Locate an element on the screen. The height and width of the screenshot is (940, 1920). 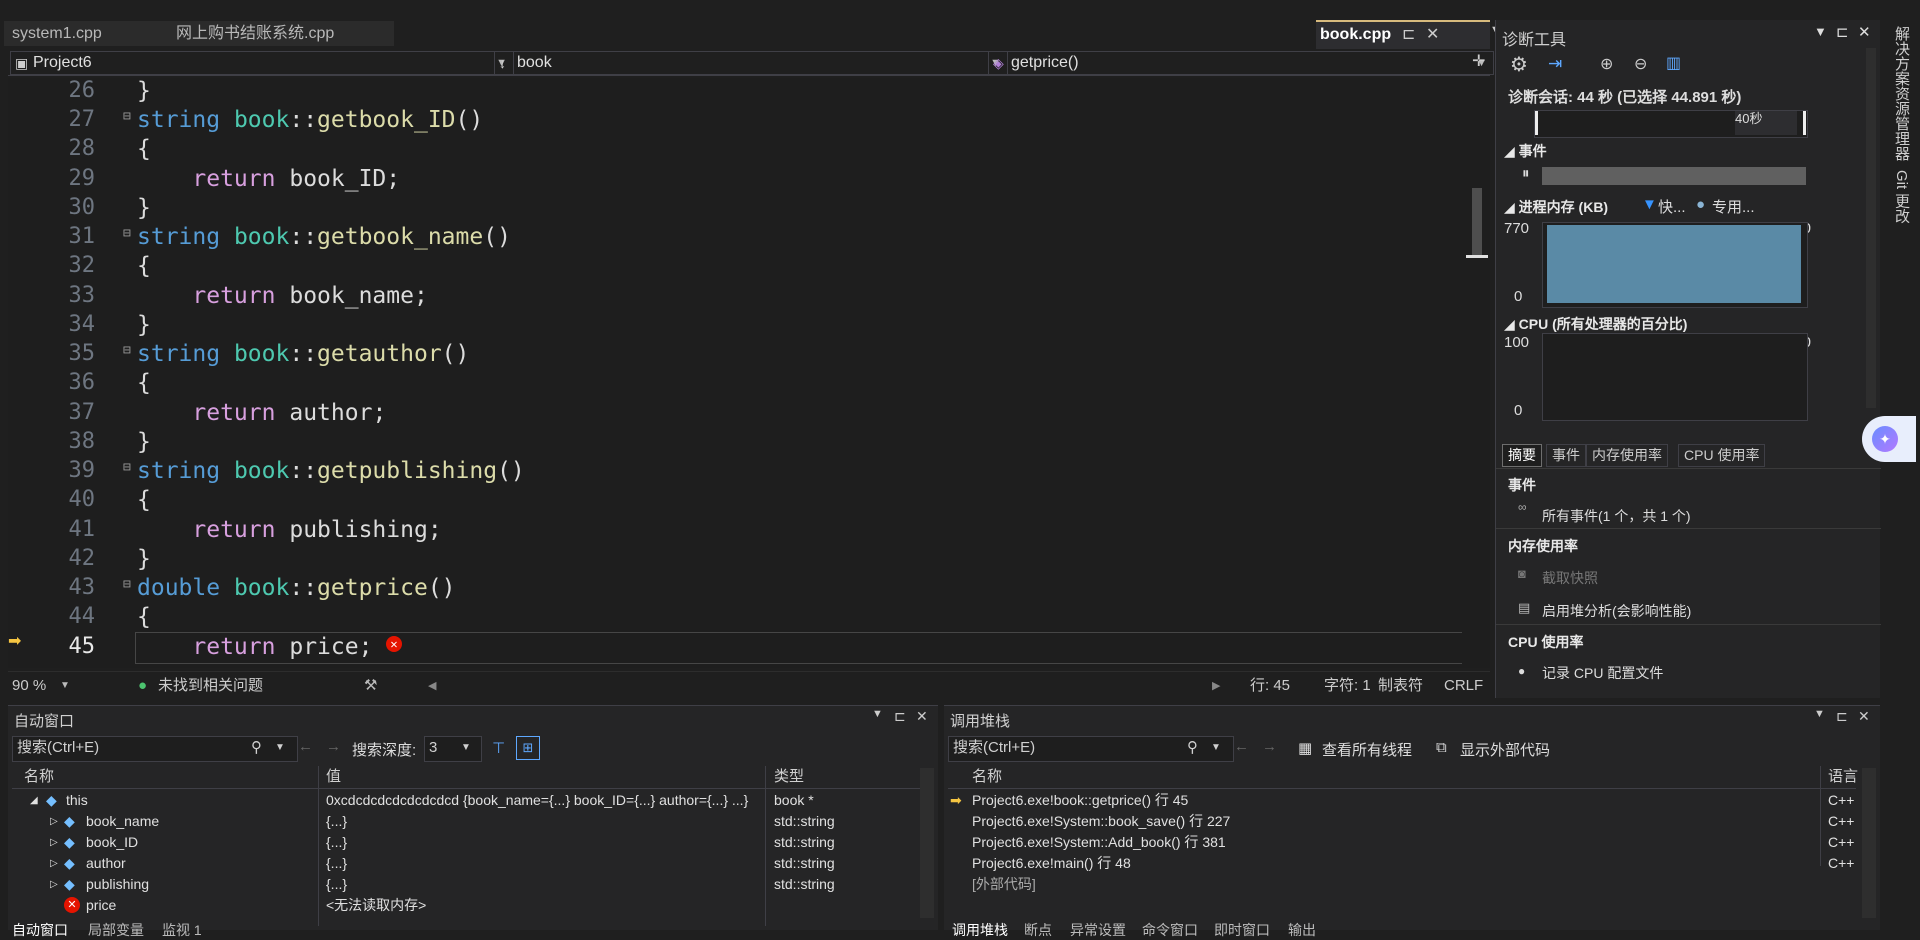
cpu-graph is located at coordinates (1675, 377).